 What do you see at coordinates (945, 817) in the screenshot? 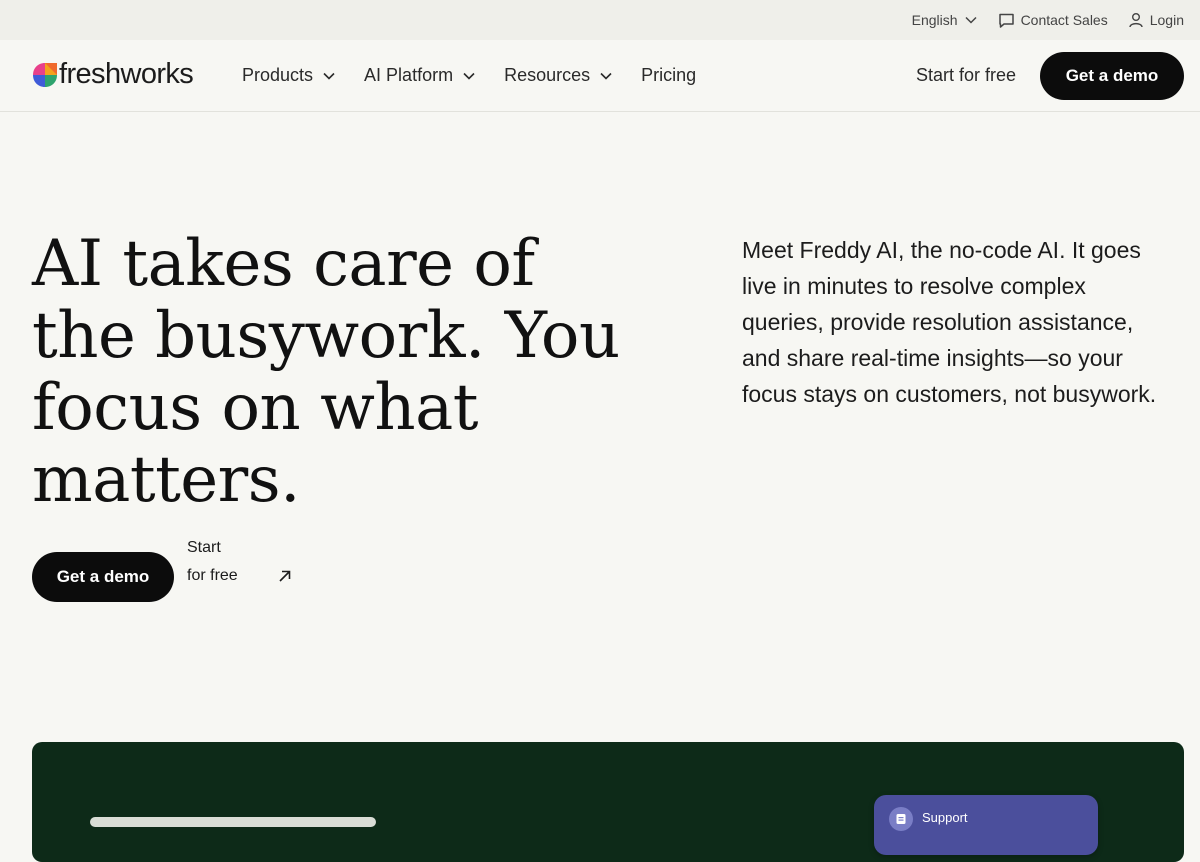
I see `support-label: Support` at bounding box center [945, 817].